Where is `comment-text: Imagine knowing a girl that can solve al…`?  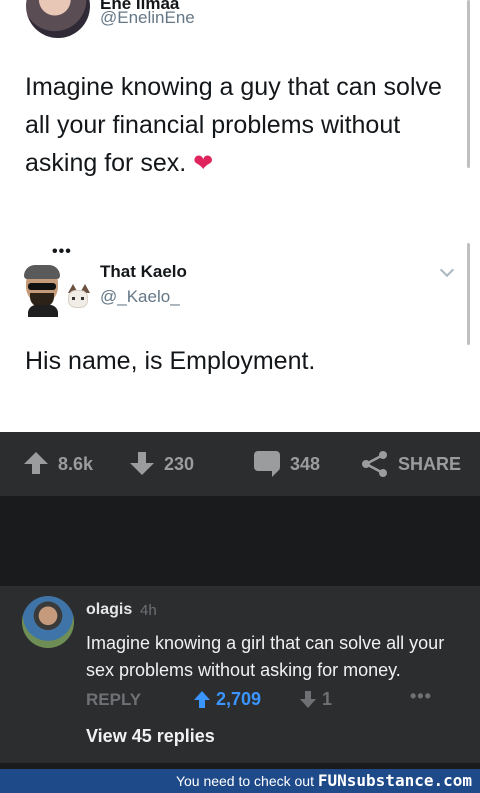 comment-text: Imagine knowing a girl that can solve al… is located at coordinates (278, 657).